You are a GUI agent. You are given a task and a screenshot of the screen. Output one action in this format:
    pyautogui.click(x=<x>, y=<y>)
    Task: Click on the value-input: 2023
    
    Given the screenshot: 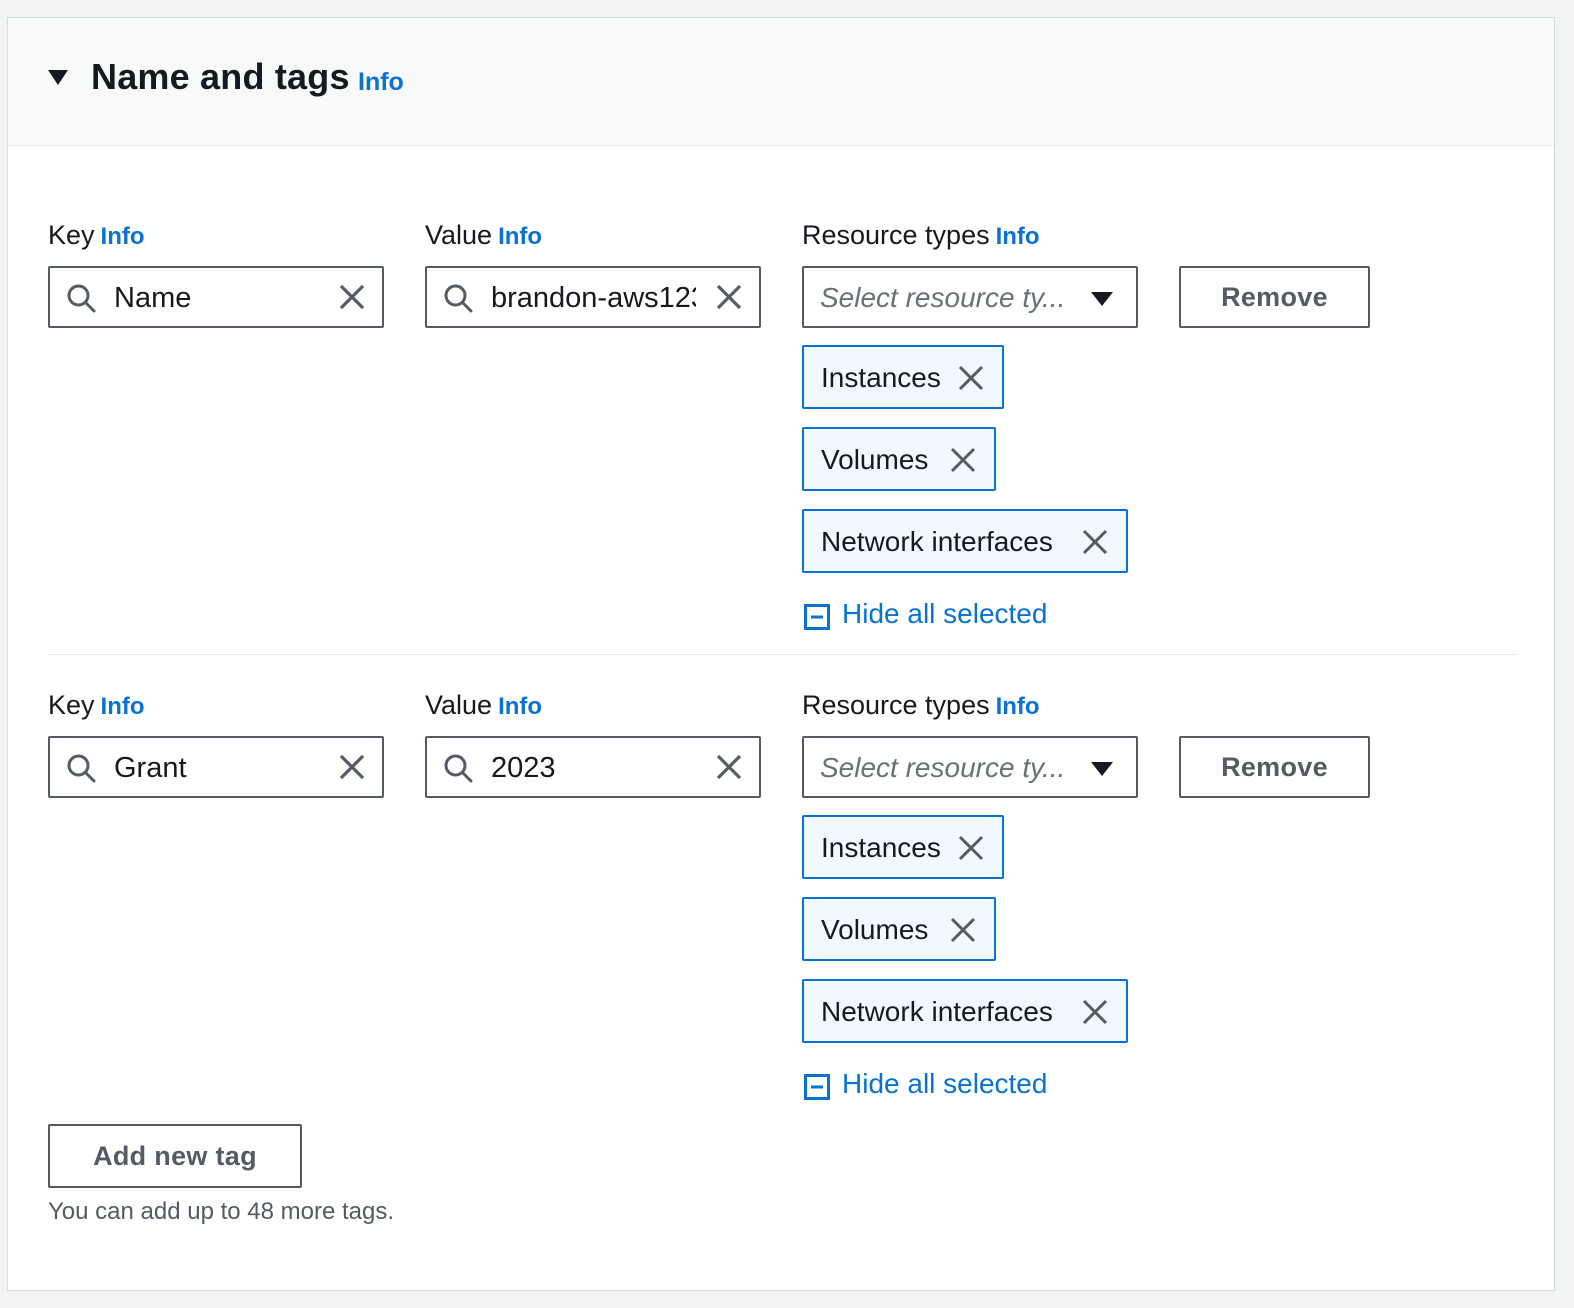 What is the action you would take?
    pyautogui.click(x=593, y=767)
    